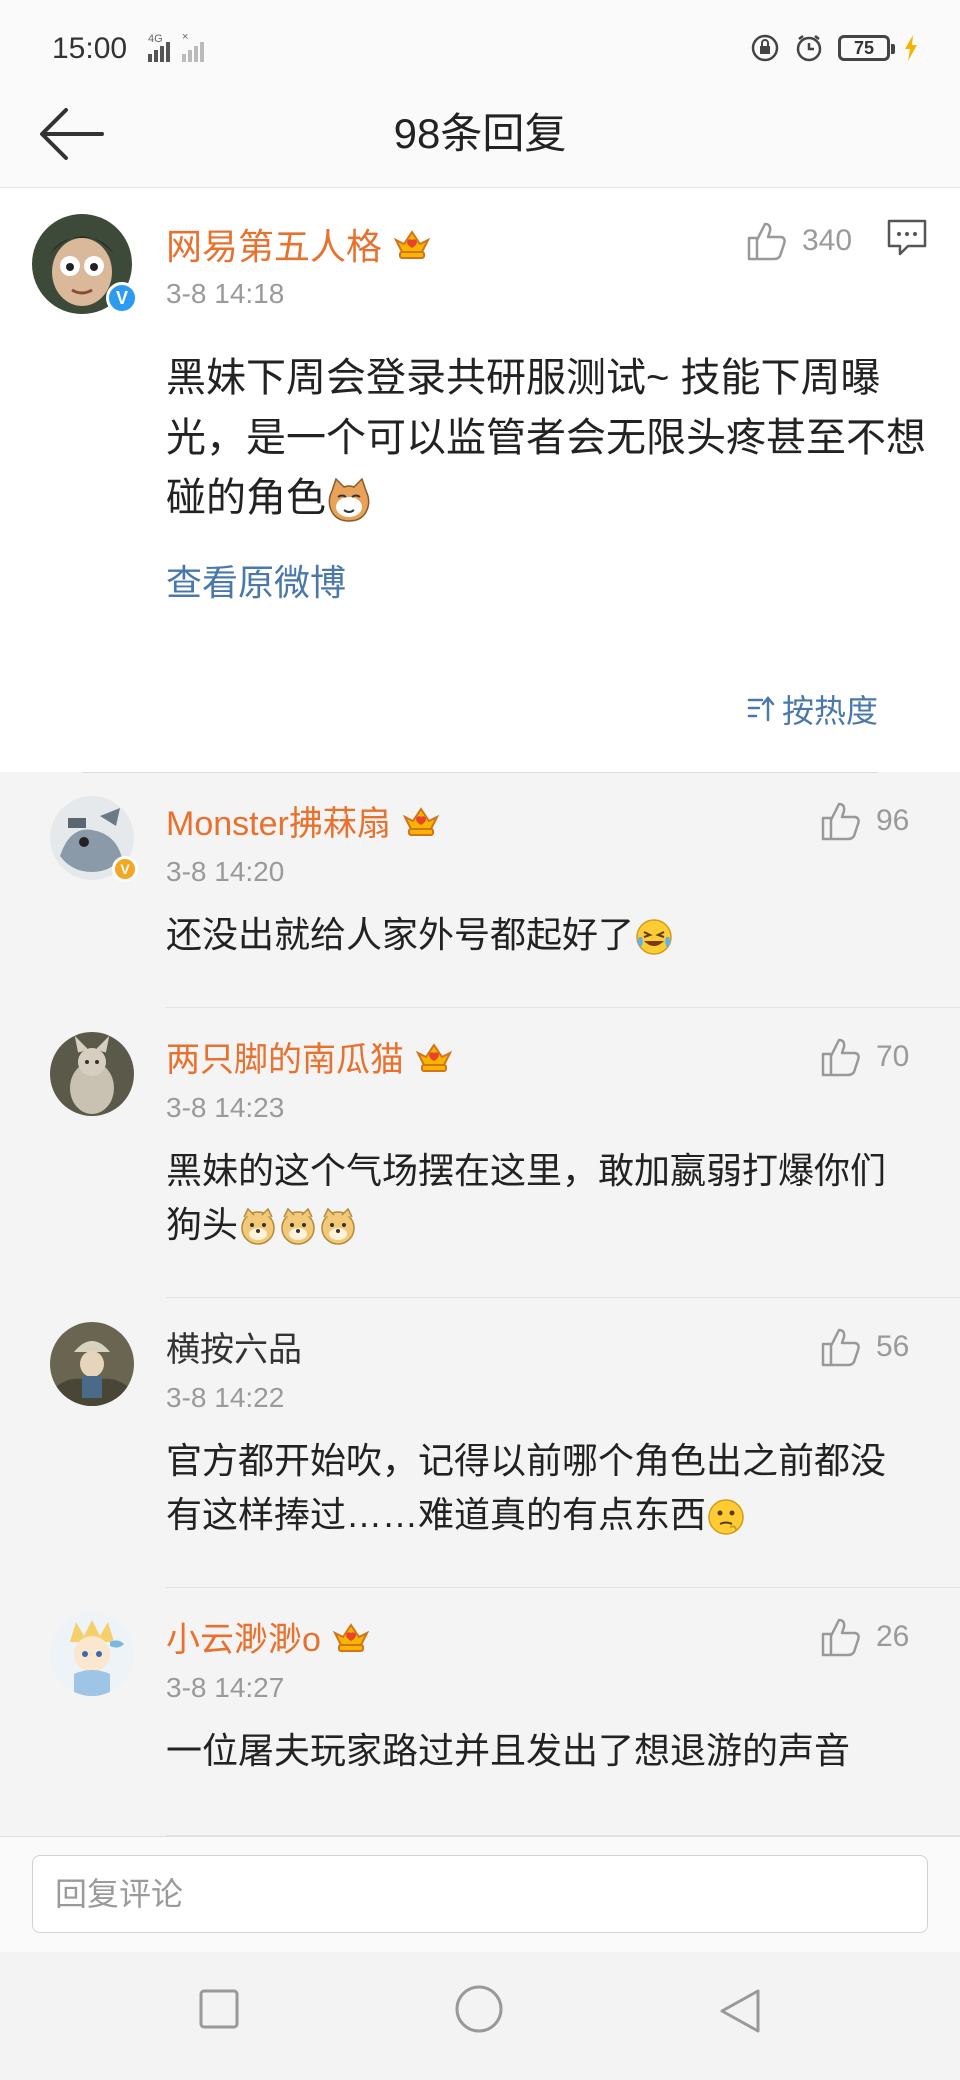 The width and height of the screenshot is (960, 2080). What do you see at coordinates (219, 2009) in the screenshot?
I see `square-icon` at bounding box center [219, 2009].